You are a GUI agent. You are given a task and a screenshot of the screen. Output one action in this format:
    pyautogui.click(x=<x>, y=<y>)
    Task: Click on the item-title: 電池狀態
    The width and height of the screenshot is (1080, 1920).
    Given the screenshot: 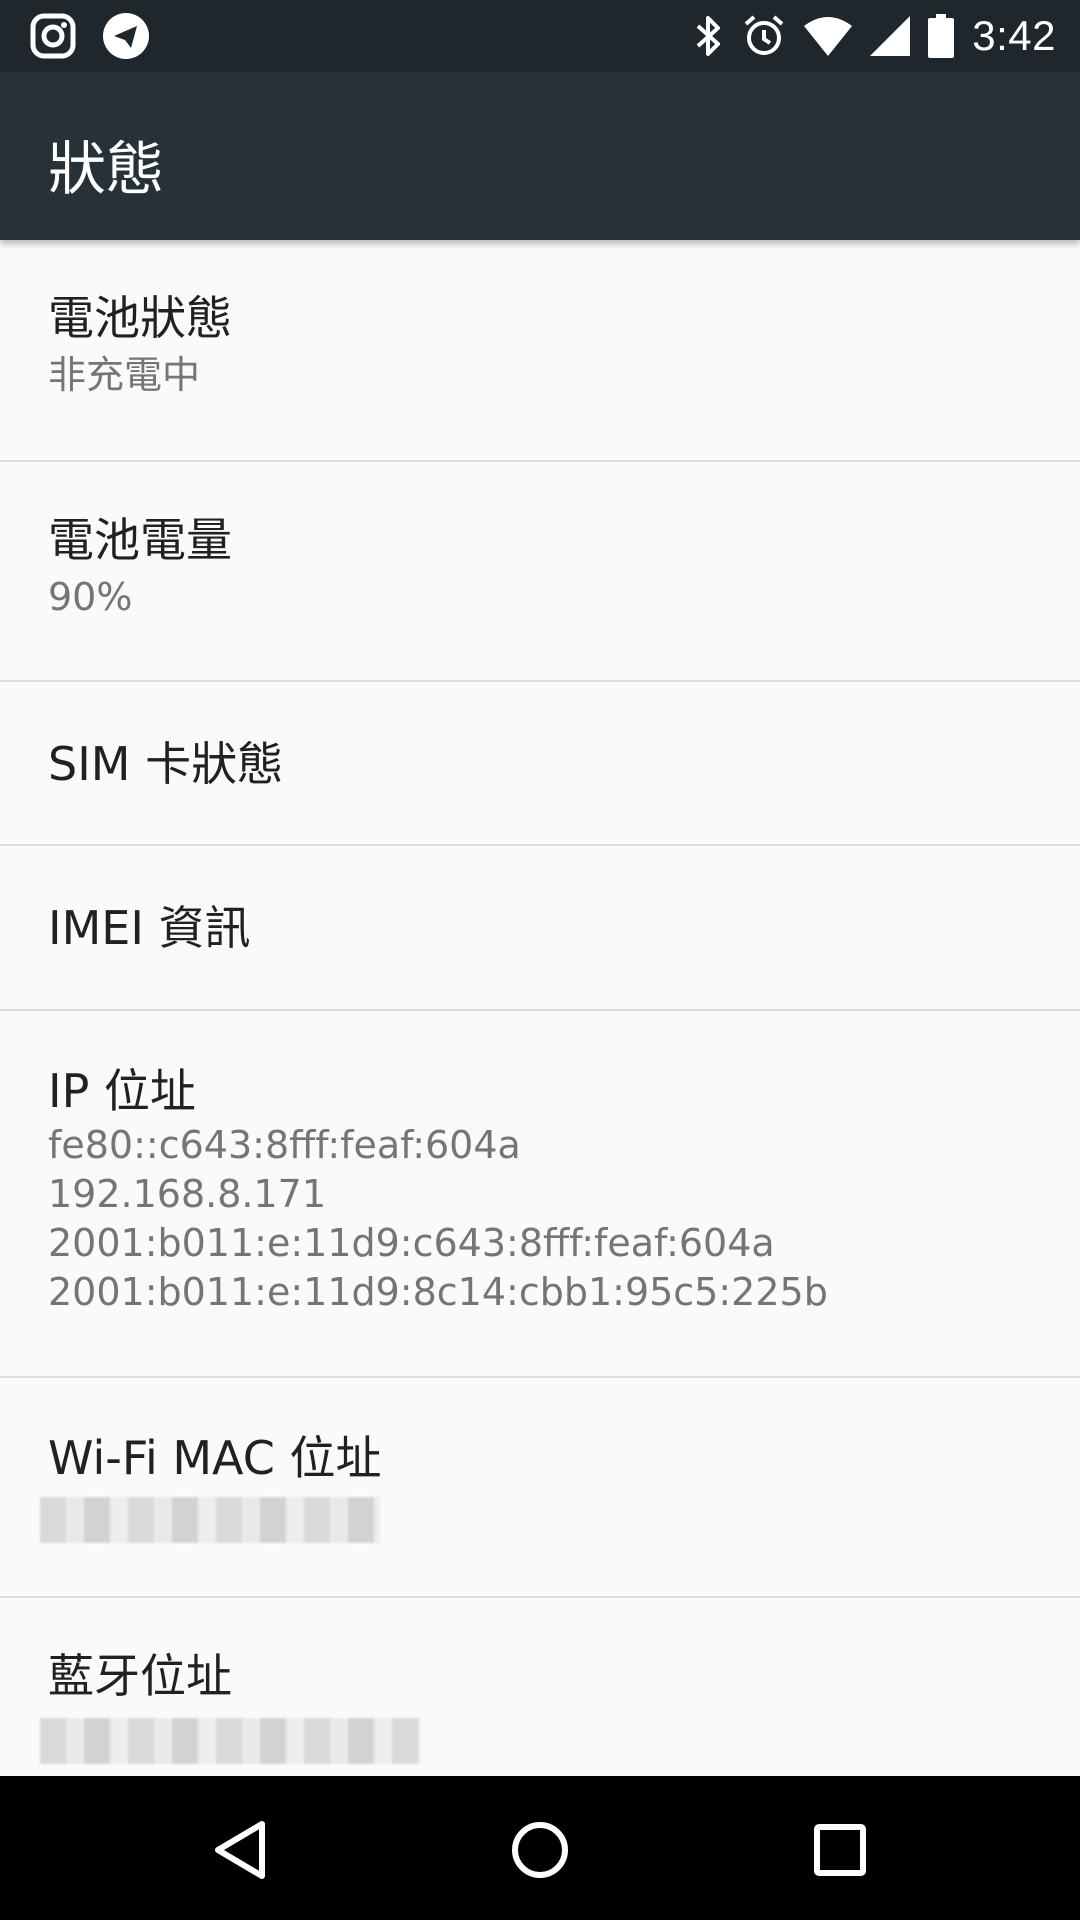 What is the action you would take?
    pyautogui.click(x=140, y=318)
    